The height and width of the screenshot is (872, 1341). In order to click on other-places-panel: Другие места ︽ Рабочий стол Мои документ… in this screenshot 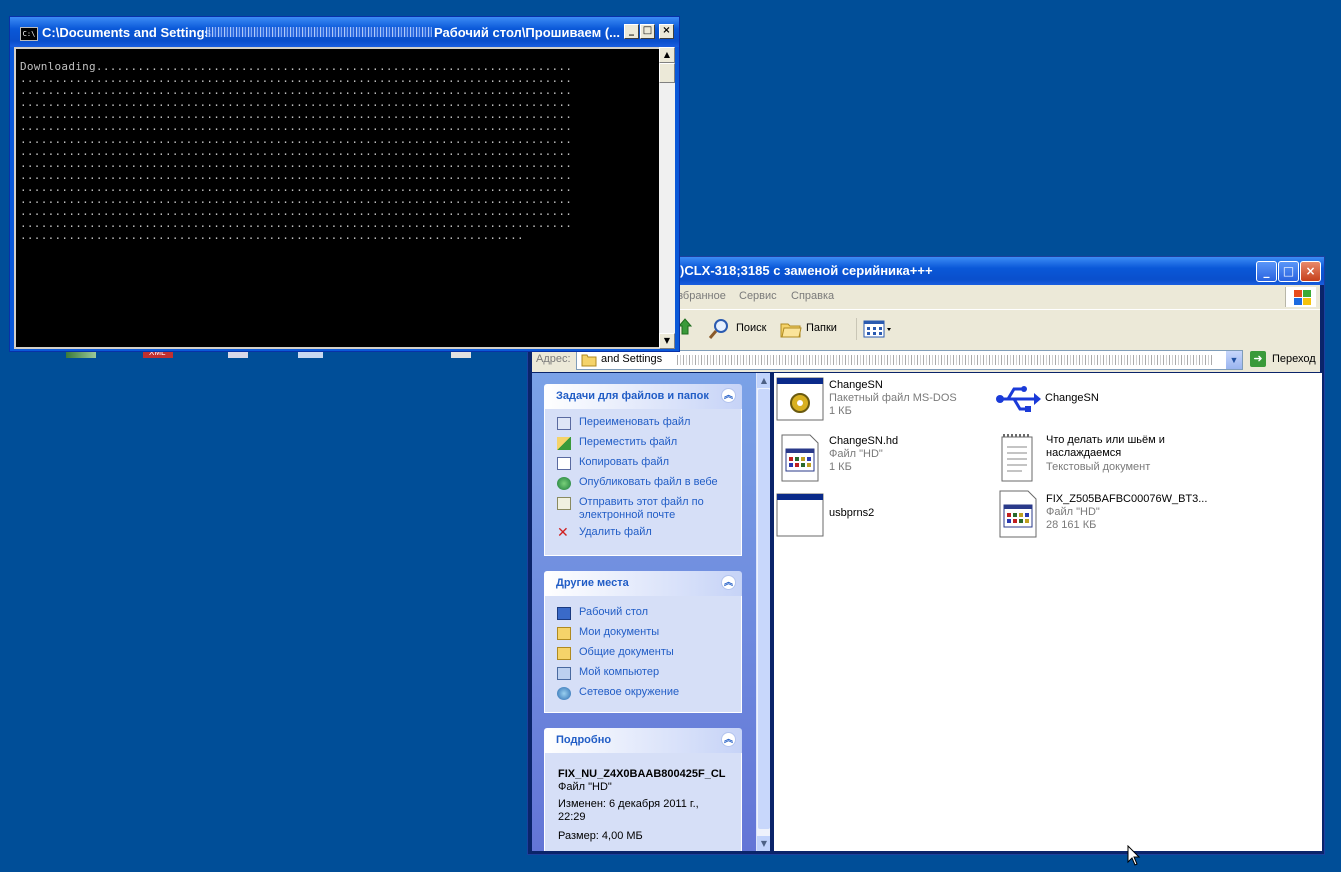, I will do `click(643, 642)`.